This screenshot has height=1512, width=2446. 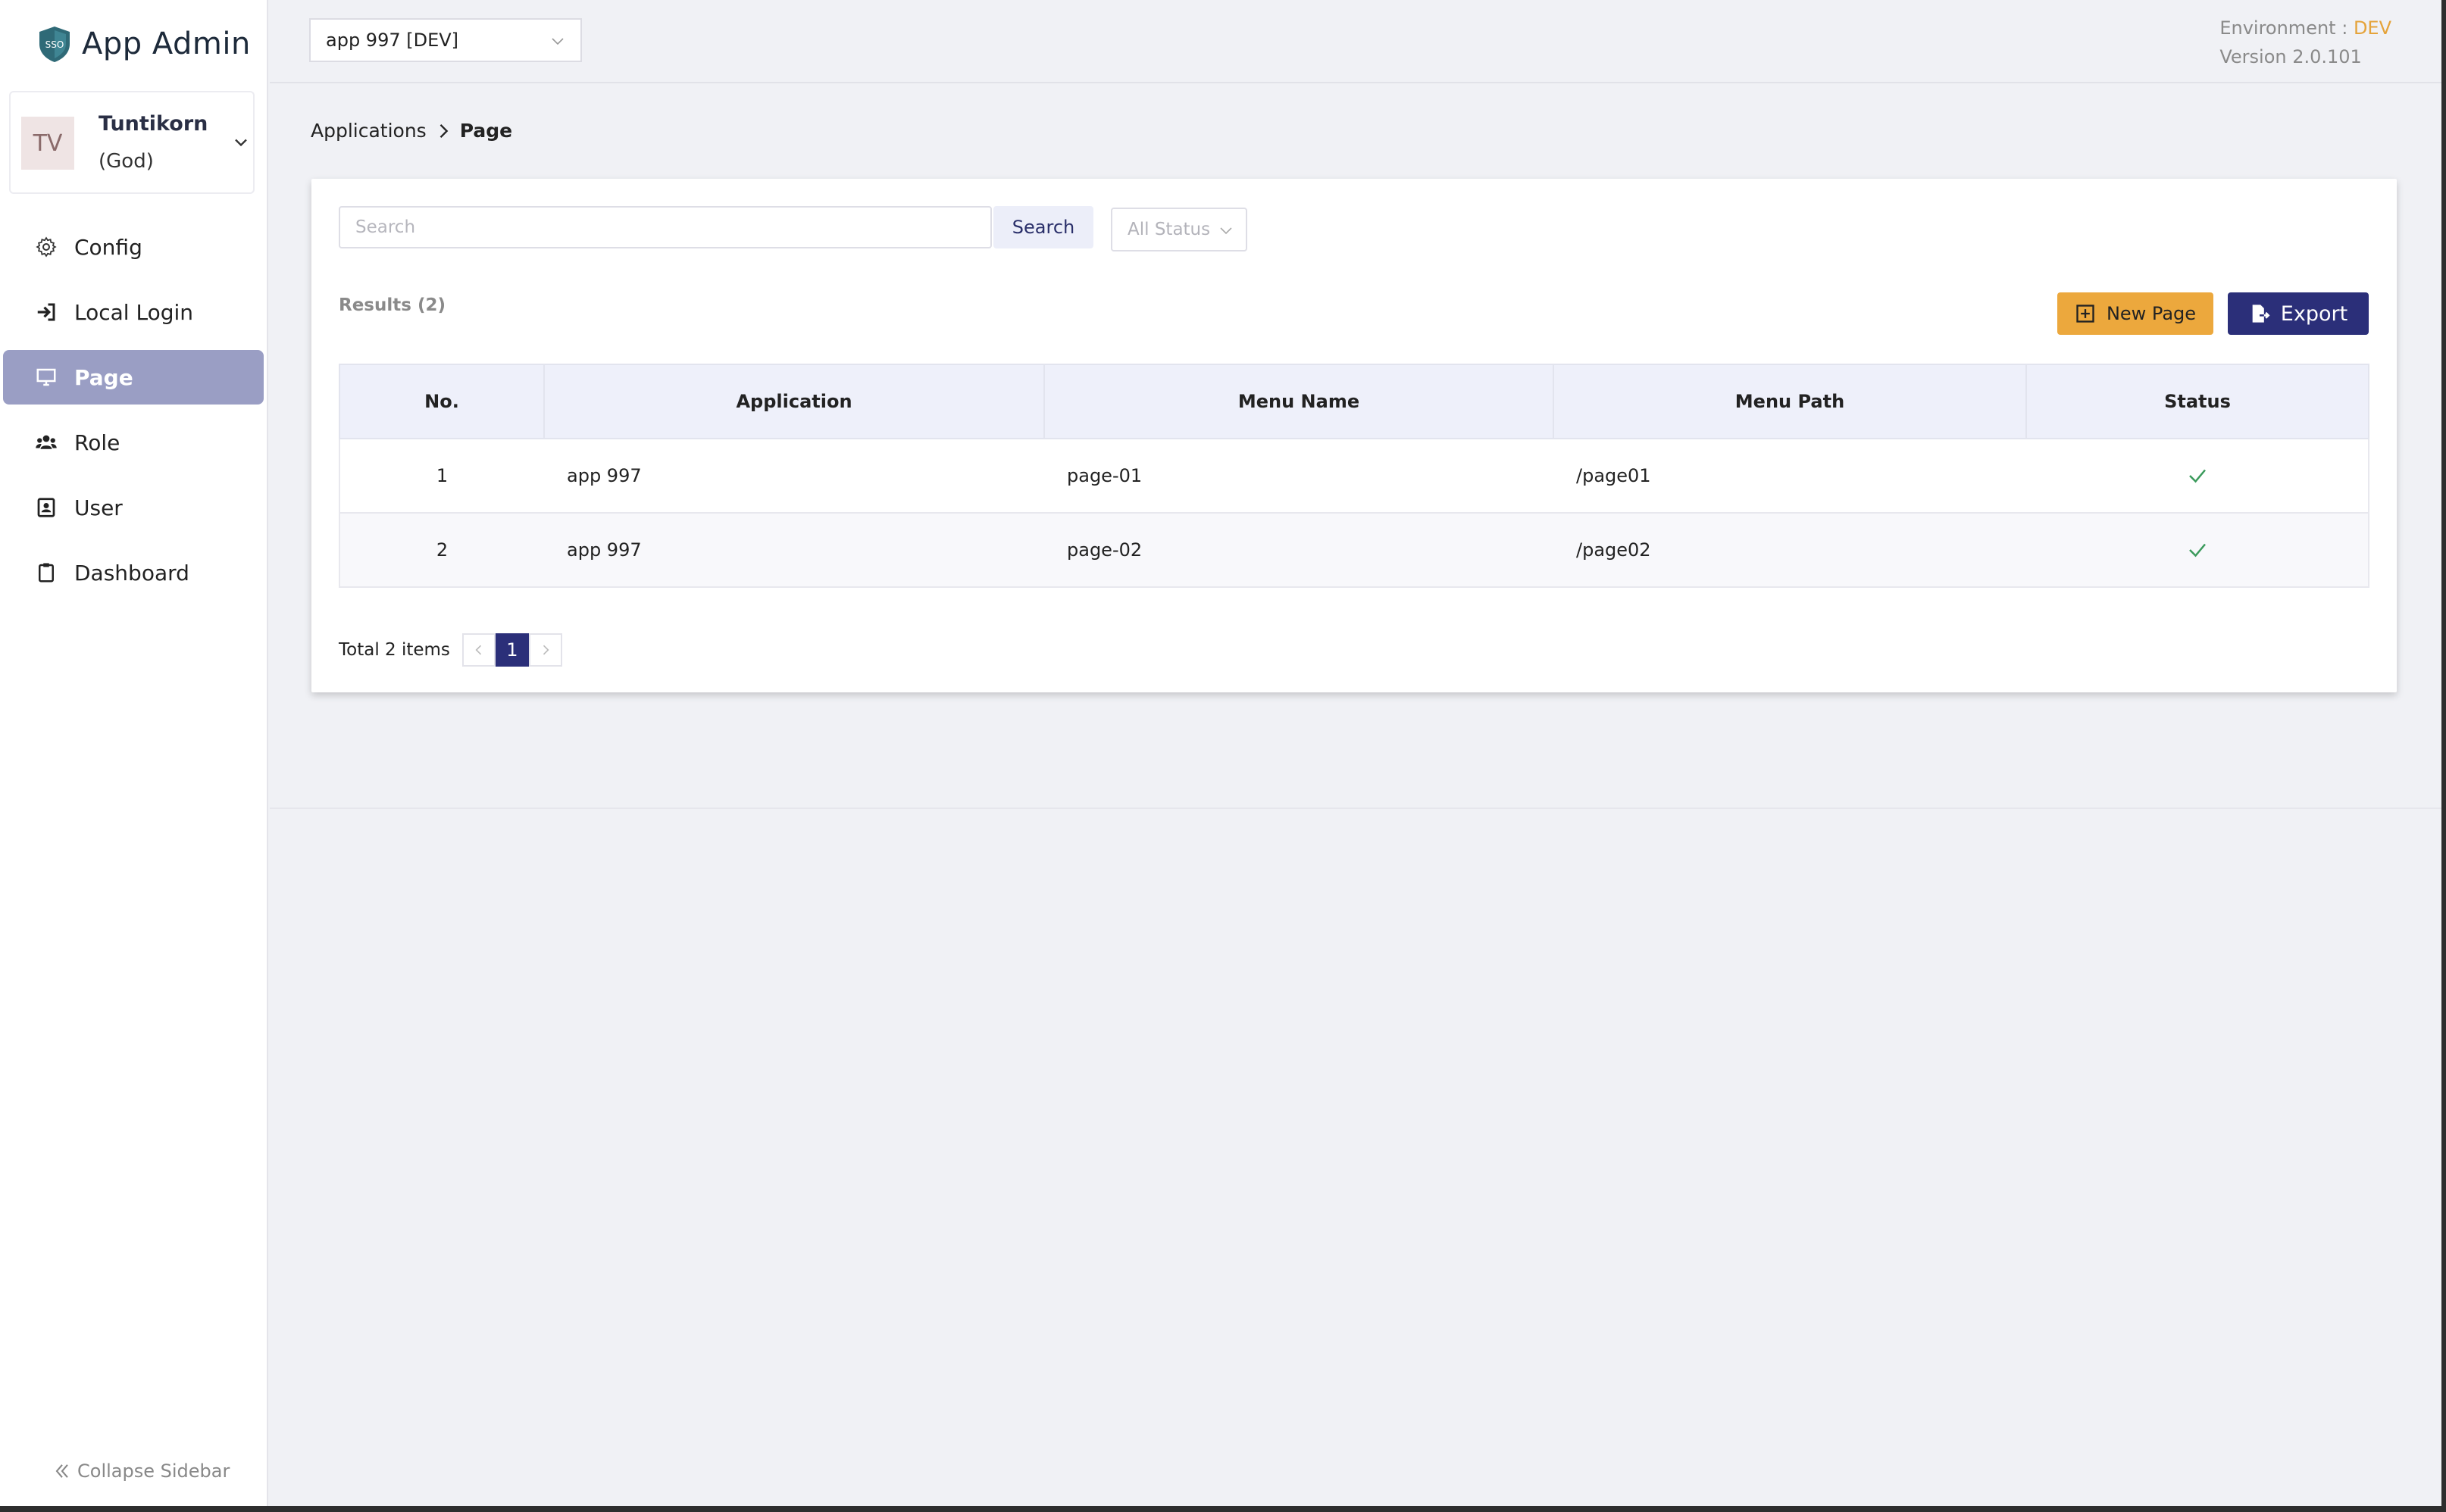 I want to click on page-number-button: 1, so click(x=512, y=650).